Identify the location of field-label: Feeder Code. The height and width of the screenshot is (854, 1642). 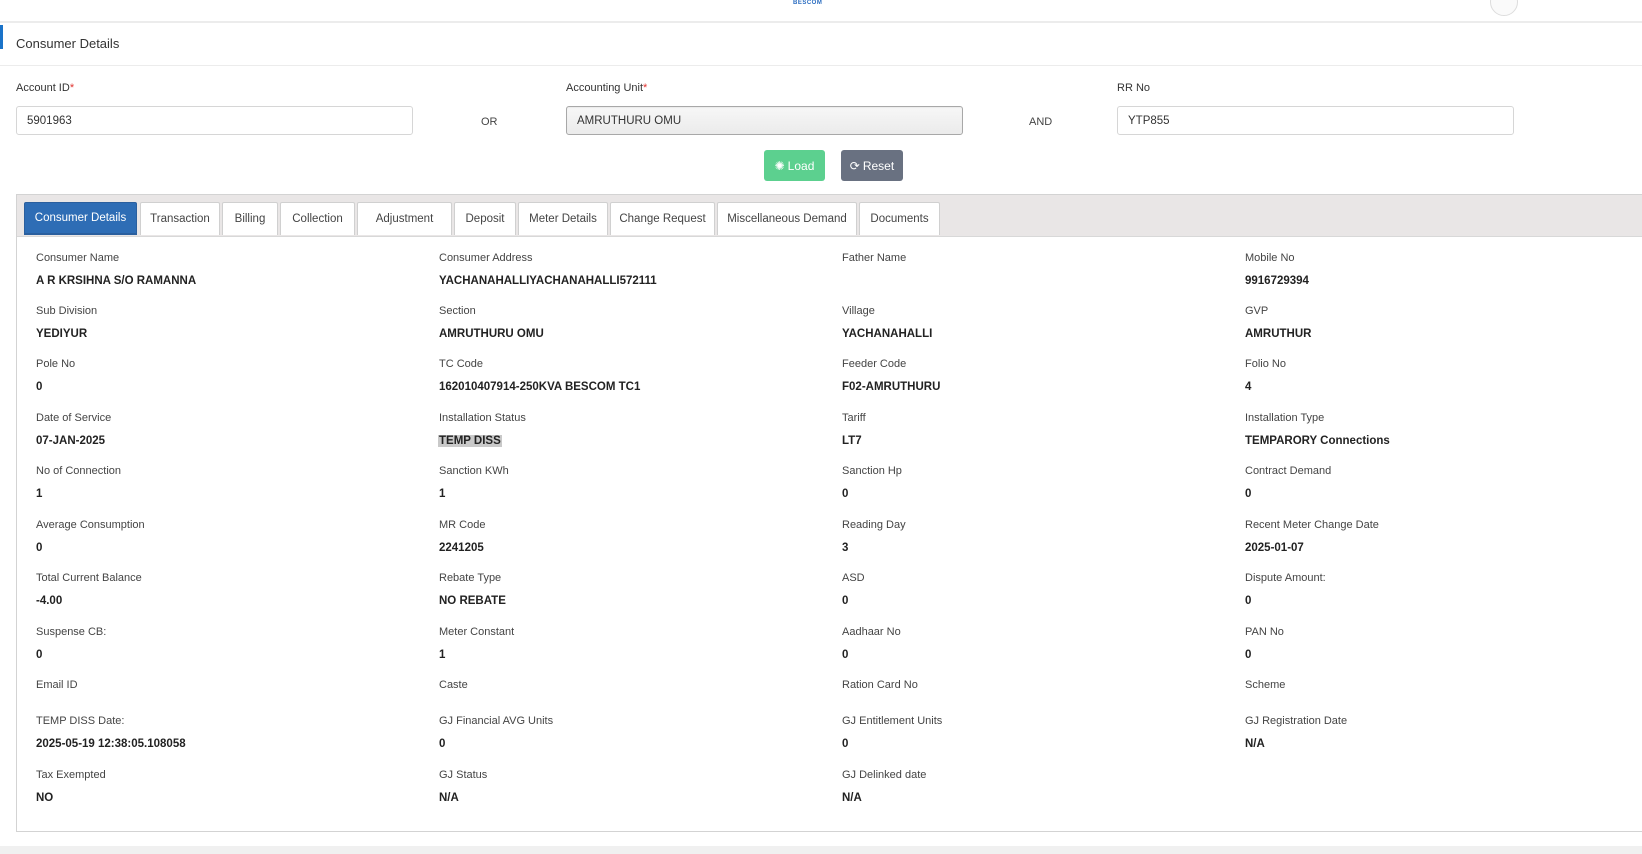
(874, 364).